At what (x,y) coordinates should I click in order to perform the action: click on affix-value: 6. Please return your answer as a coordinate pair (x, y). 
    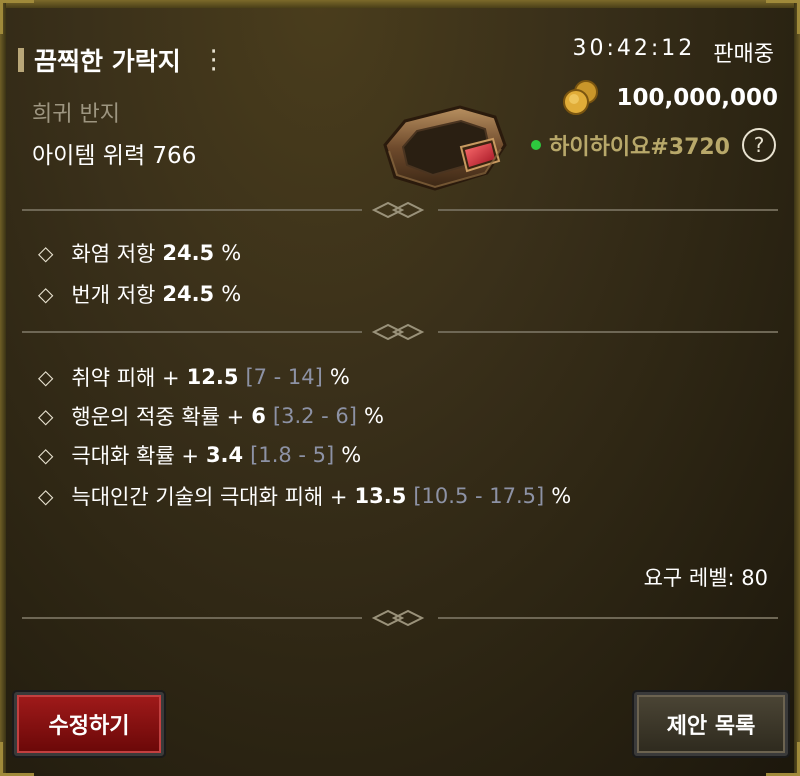
    Looking at the image, I should click on (258, 416).